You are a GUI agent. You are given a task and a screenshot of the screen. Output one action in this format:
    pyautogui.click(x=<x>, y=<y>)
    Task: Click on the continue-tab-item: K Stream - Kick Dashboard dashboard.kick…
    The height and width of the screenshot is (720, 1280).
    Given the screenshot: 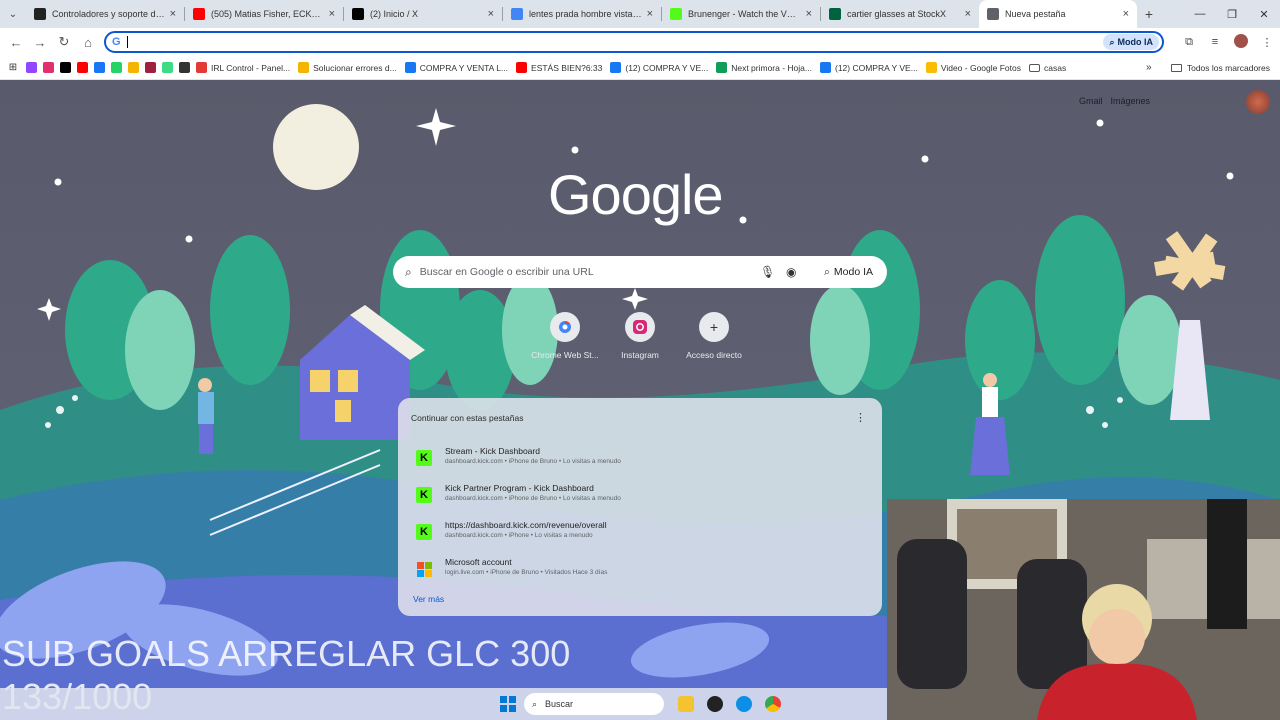 What is the action you would take?
    pyautogui.click(x=636, y=461)
    